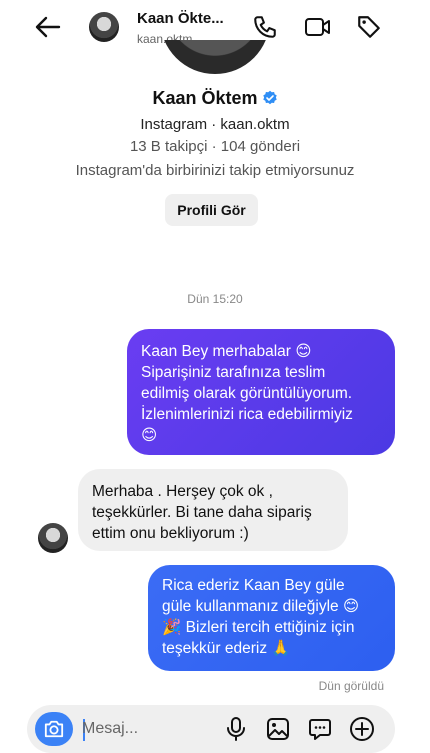 The width and height of the screenshot is (430, 753). Describe the element at coordinates (170, 533) in the screenshot. I see `message-line: ettim onu bekliyorum :)` at that location.